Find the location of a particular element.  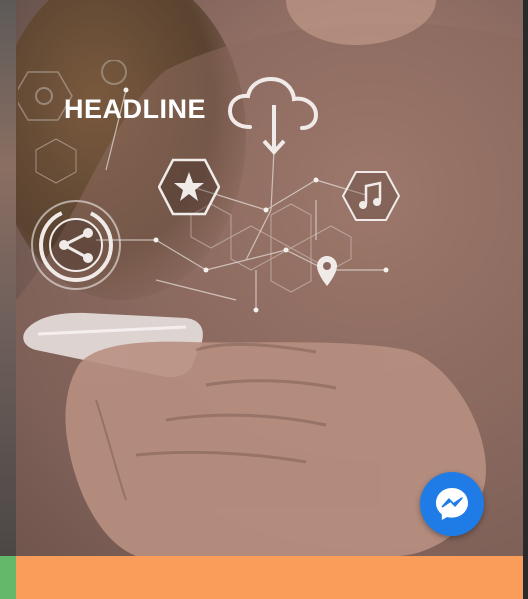

share-icon is located at coordinates (76, 245).